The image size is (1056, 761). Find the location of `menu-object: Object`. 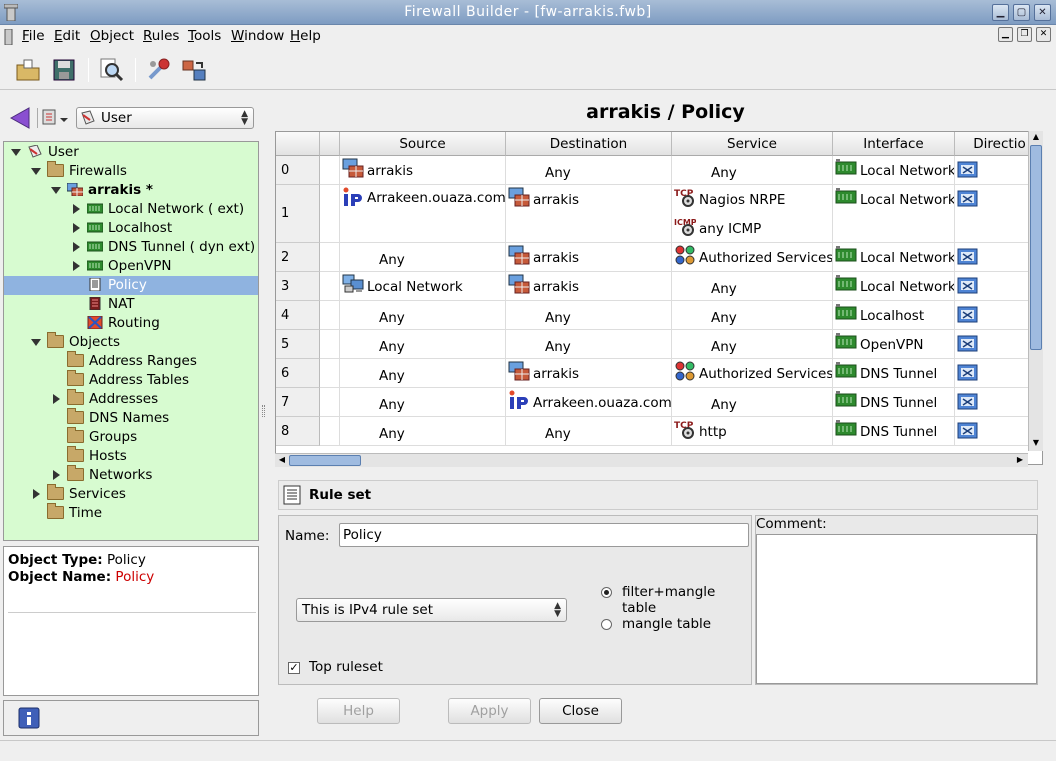

menu-object: Object is located at coordinates (112, 36).